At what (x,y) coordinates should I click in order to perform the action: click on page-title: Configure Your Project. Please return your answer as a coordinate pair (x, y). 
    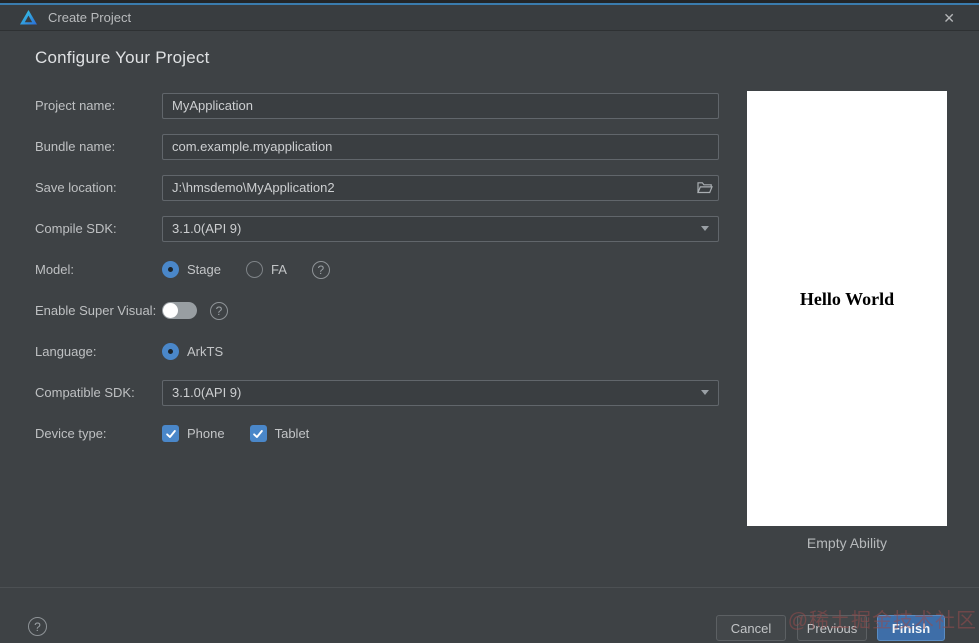
    Looking at the image, I should click on (122, 57).